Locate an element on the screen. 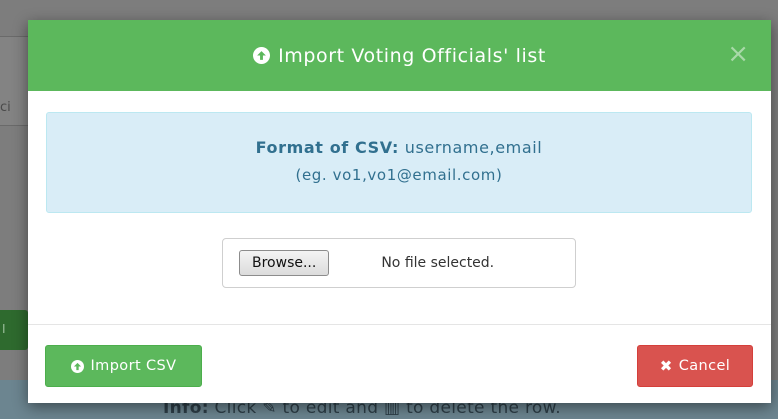  import-csv-button: Import CSV is located at coordinates (123, 366).